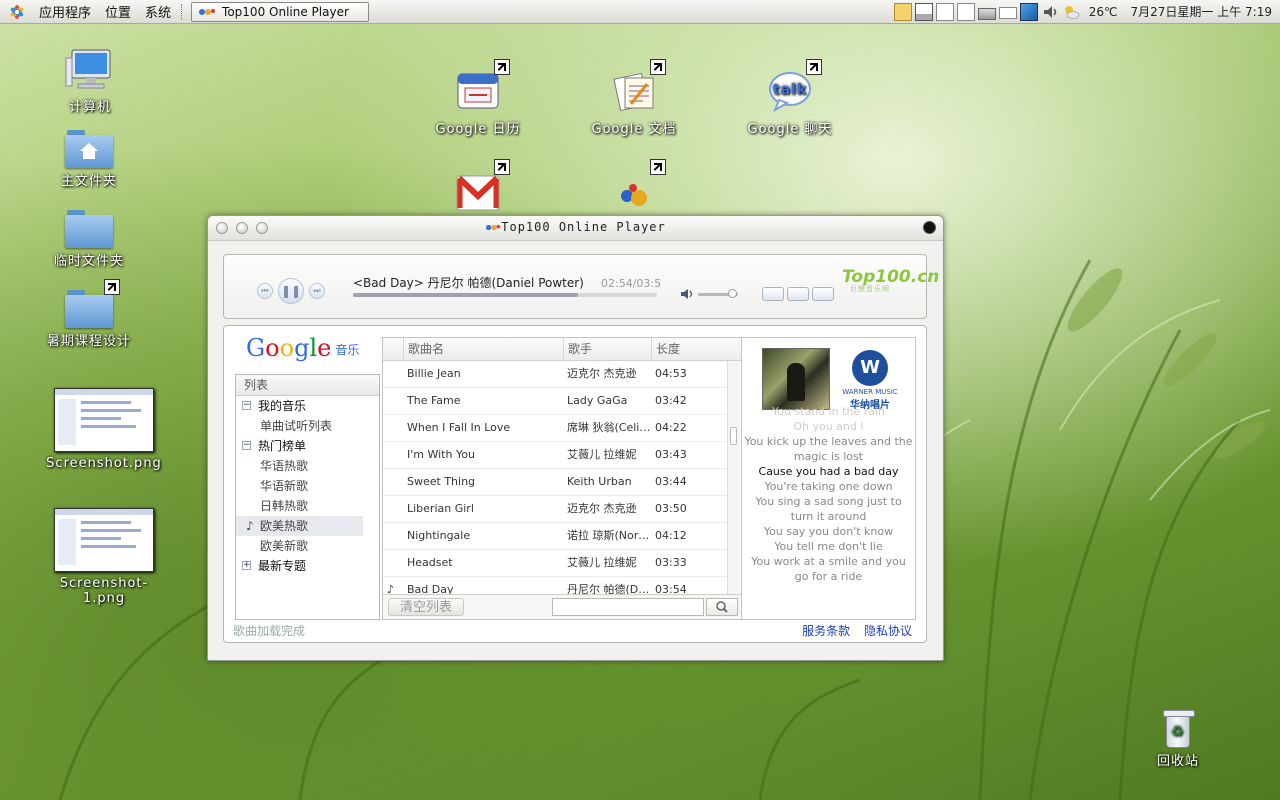  I want to click on desktop-icon-screenshot: Screenshot.png, so click(104, 429).